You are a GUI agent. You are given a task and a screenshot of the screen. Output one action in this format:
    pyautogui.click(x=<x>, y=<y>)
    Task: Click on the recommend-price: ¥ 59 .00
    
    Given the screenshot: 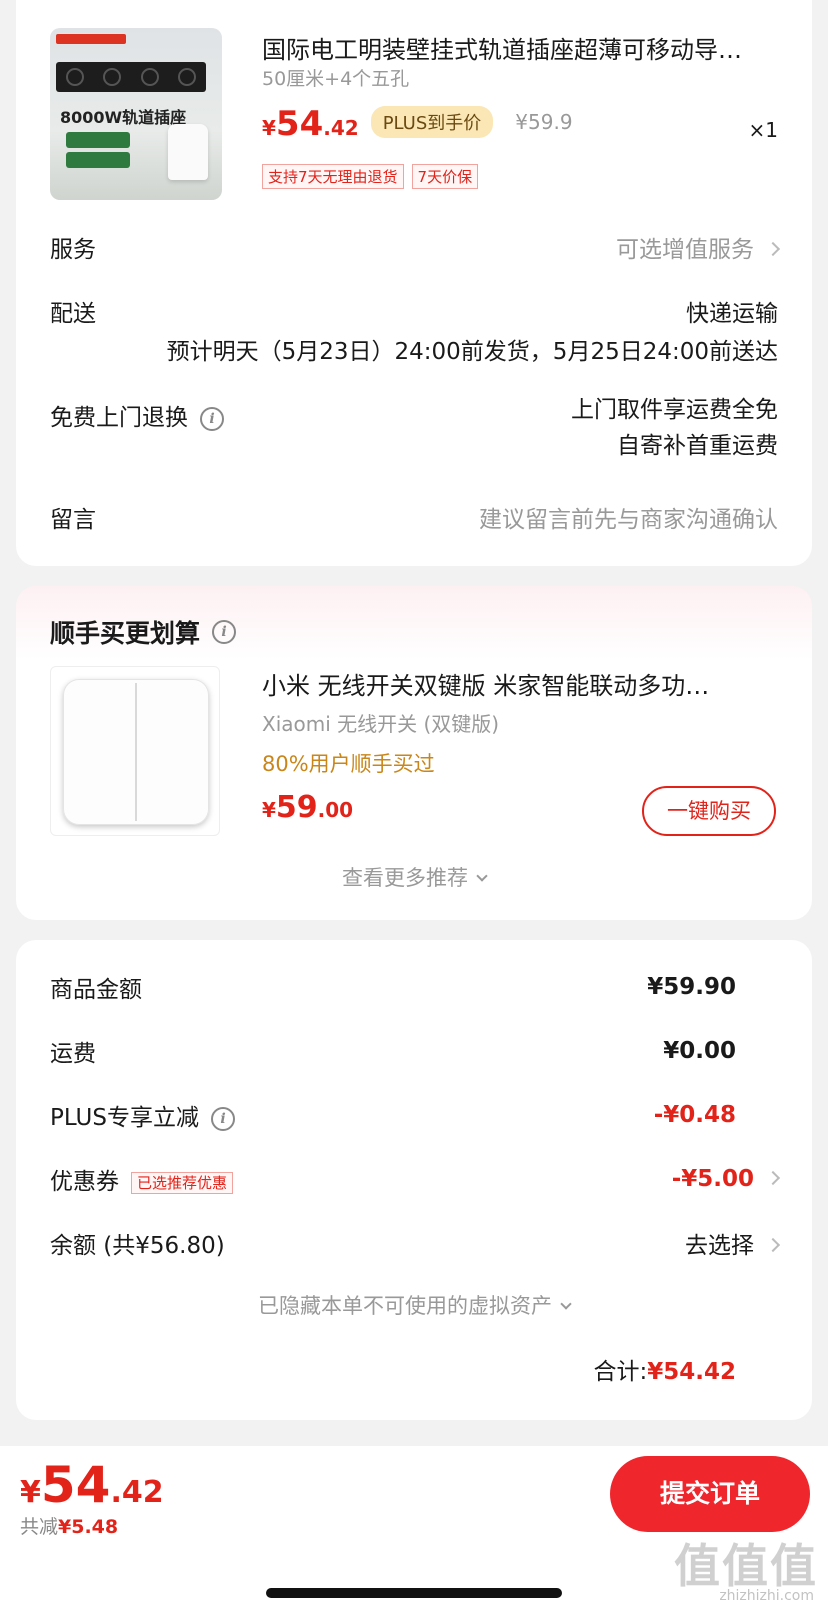 What is the action you would take?
    pyautogui.click(x=307, y=807)
    